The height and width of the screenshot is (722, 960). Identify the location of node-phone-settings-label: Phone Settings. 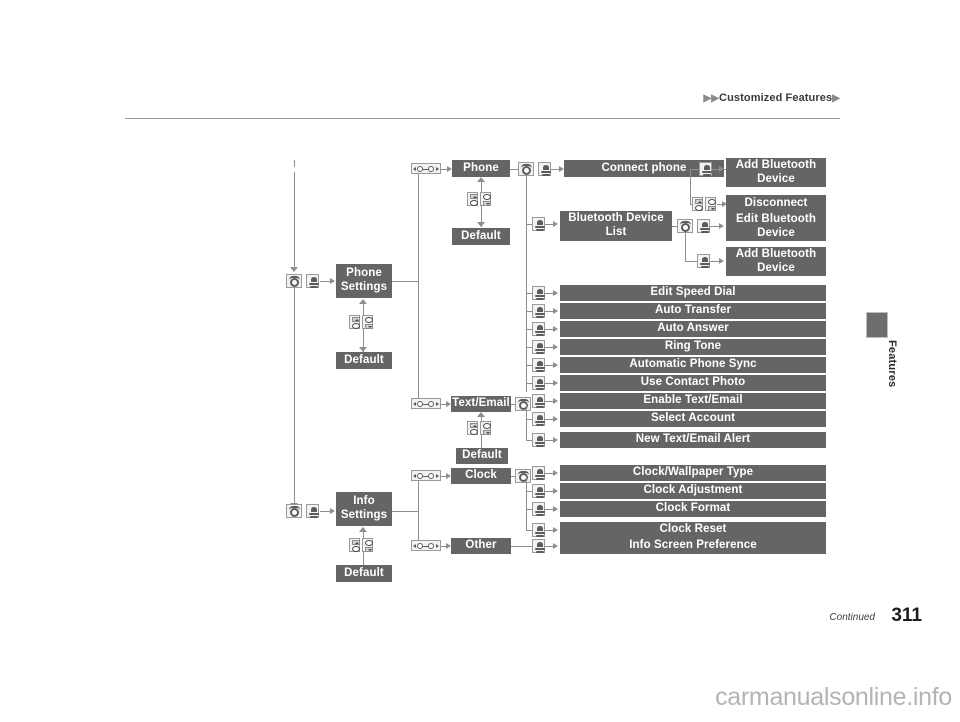
(364, 280).